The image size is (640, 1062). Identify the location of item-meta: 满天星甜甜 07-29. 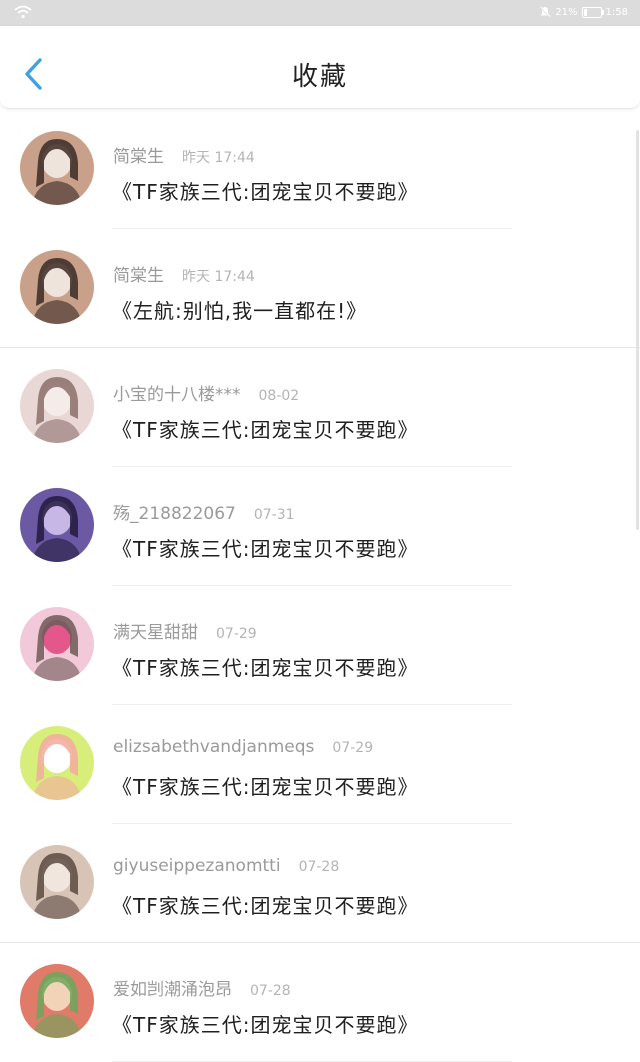
(185, 630).